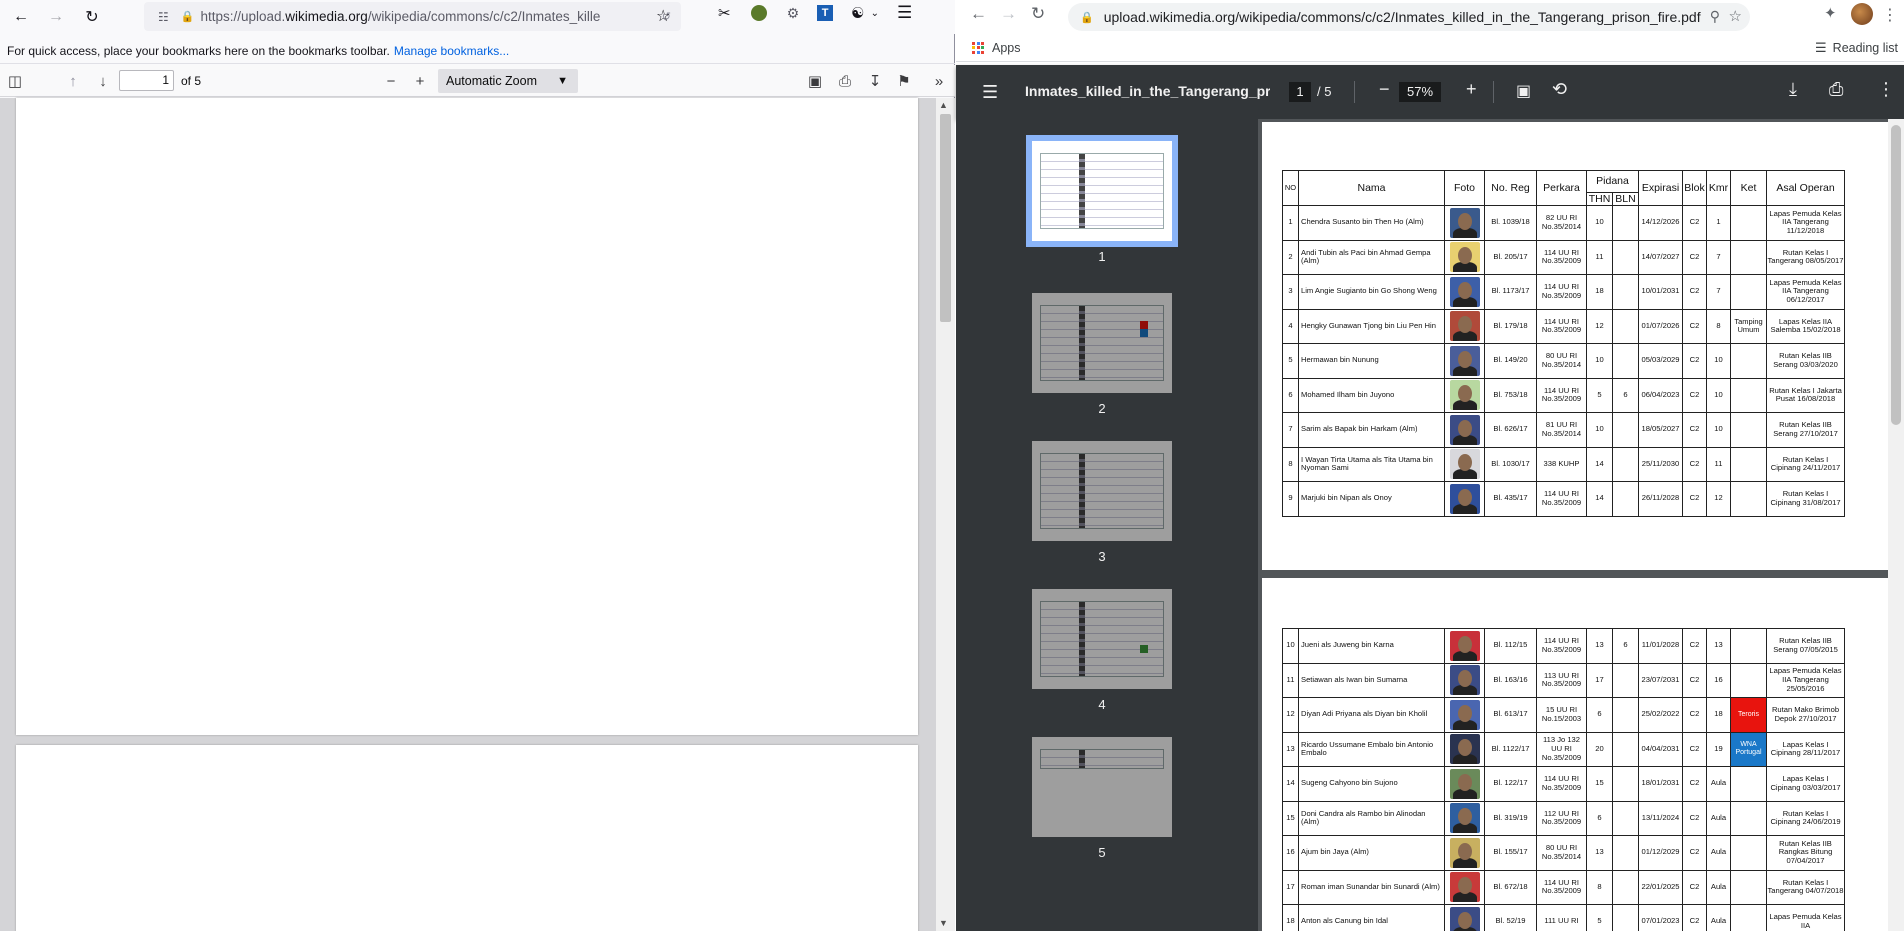 The image size is (1904, 931). I want to click on thn-cell: 11, so click(1599, 257).